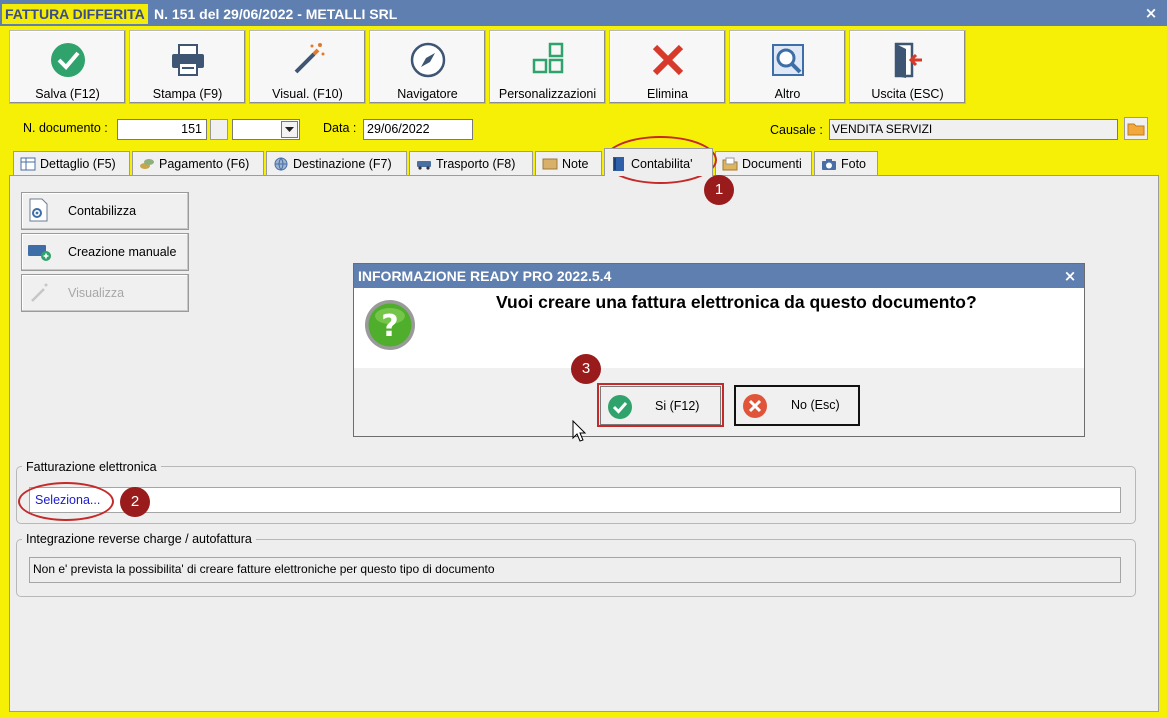  Describe the element at coordinates (75, 14) in the screenshot. I see `window-title-document-type: FATTURA DIFFERITA` at that location.